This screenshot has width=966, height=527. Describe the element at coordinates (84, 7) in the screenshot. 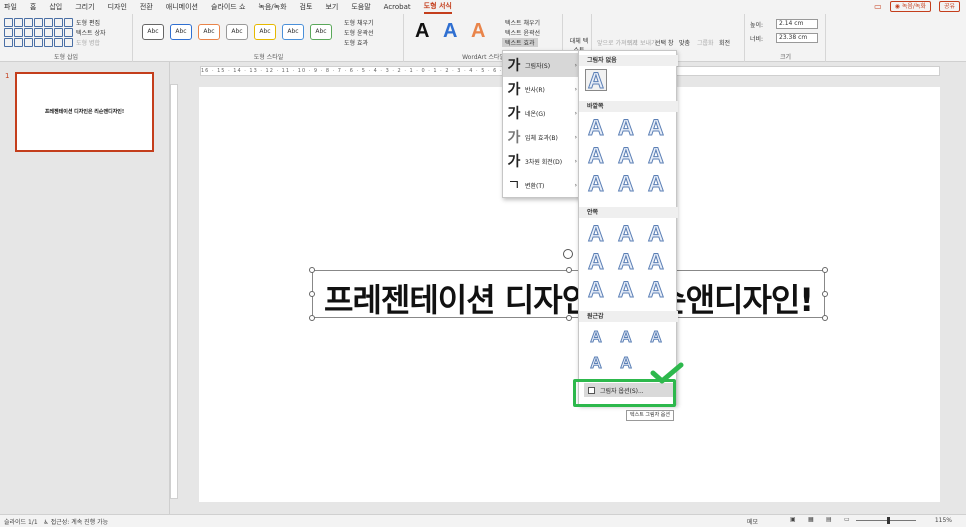

I see `tab-draw: 그리기` at that location.